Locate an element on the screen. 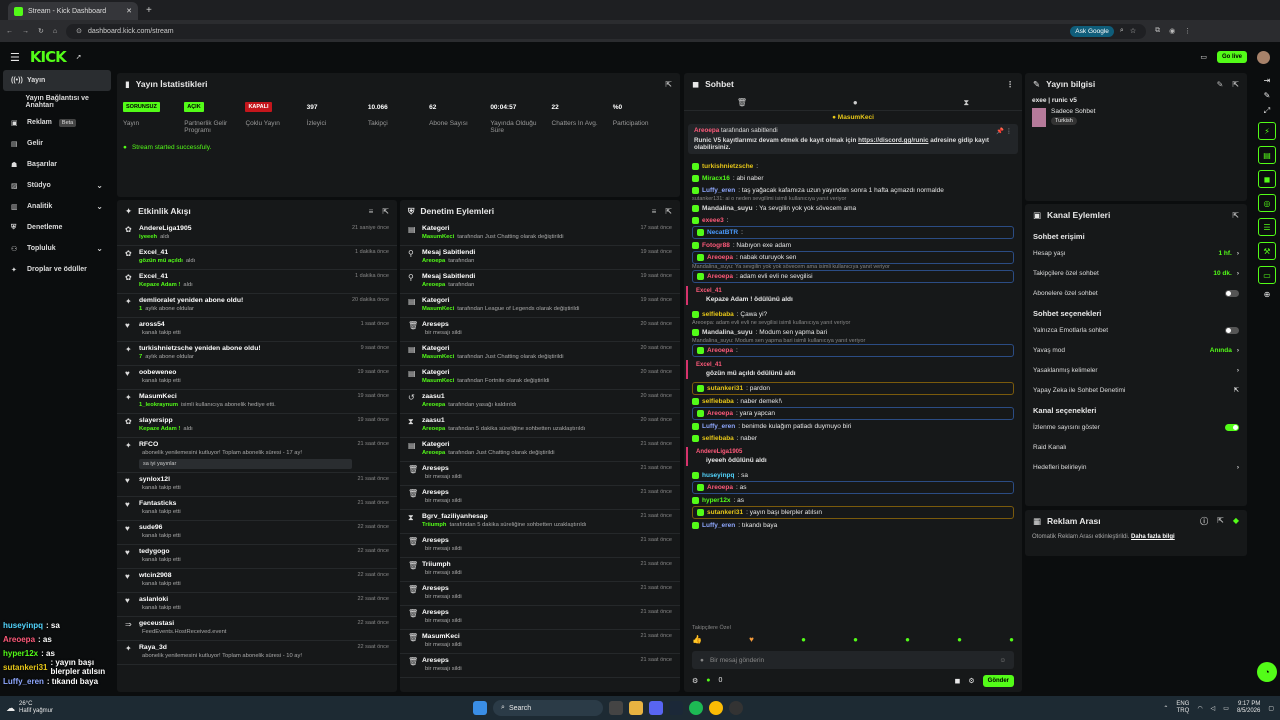  sidebar-item-0: ((•)) Yayın is located at coordinates (57, 80).